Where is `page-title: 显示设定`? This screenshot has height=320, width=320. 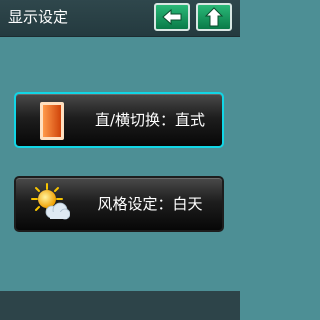 page-title: 显示设定 is located at coordinates (38, 17).